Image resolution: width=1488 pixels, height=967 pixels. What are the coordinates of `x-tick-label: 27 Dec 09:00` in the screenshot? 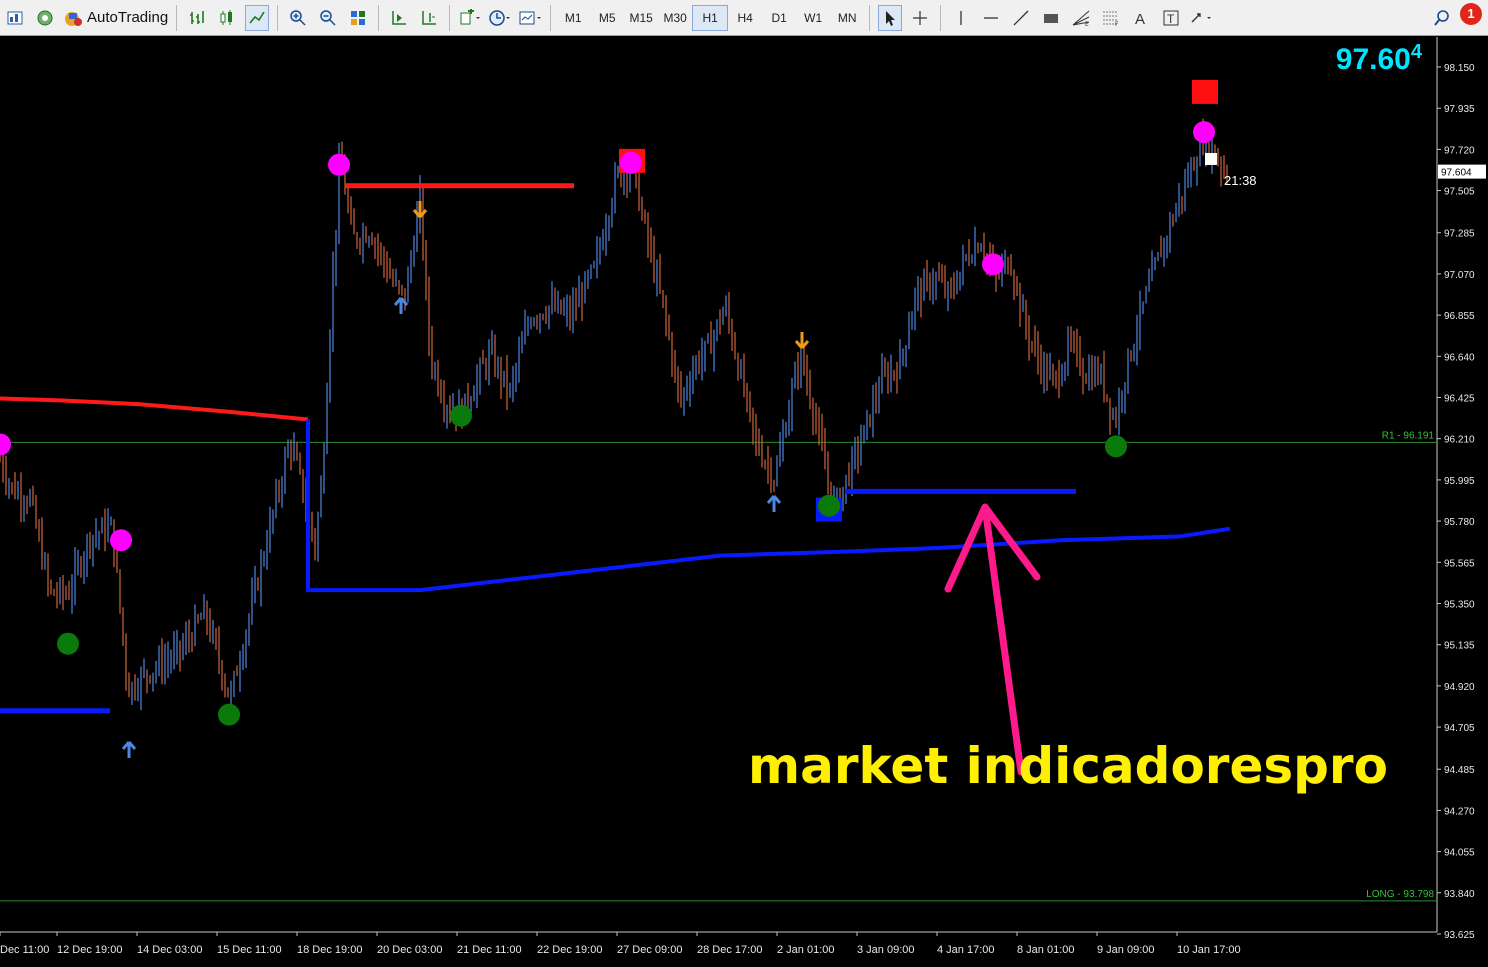 It's located at (649, 950).